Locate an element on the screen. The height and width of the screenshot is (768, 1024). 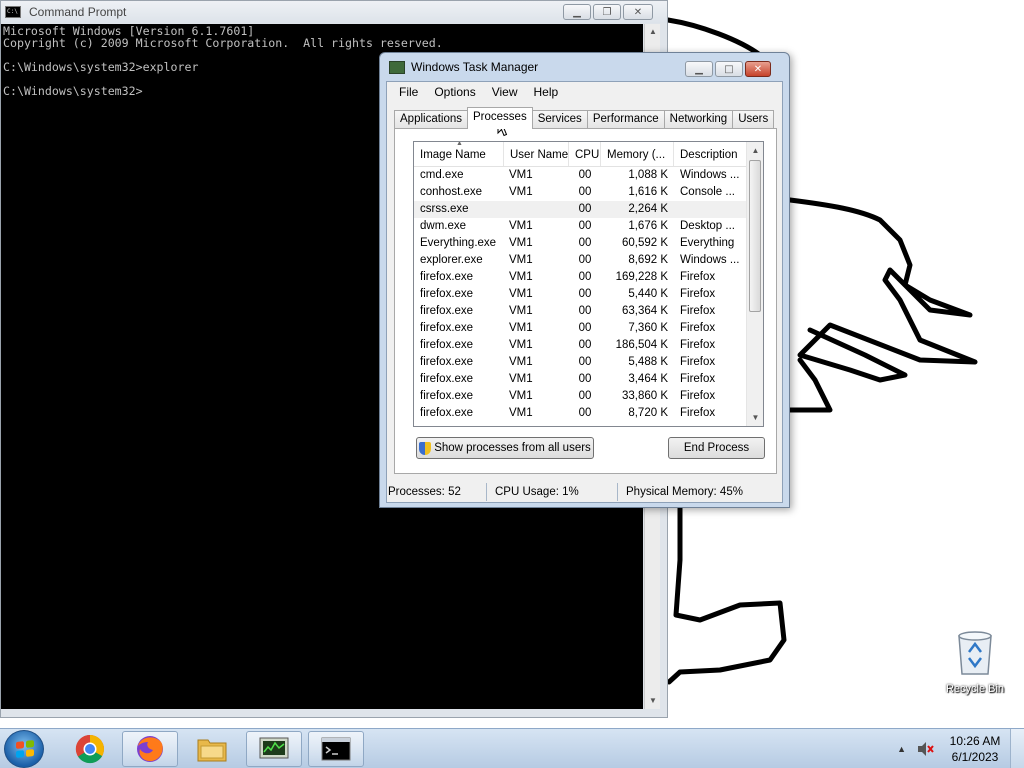
end-process-button: End Process is located at coordinates (716, 448).